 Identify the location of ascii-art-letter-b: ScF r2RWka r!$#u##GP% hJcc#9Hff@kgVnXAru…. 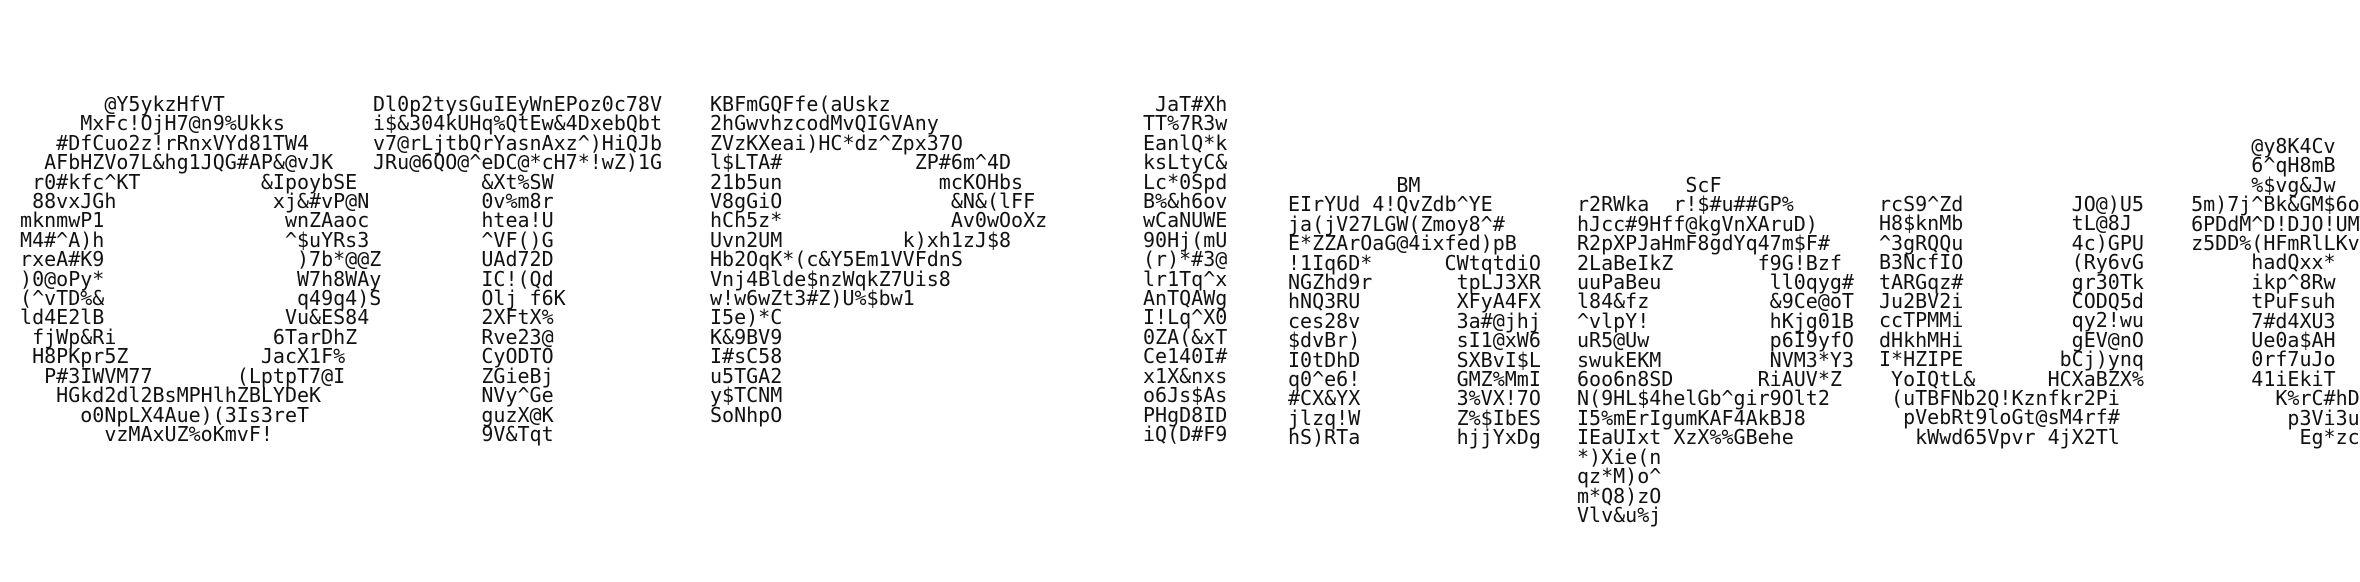
(1715, 350).